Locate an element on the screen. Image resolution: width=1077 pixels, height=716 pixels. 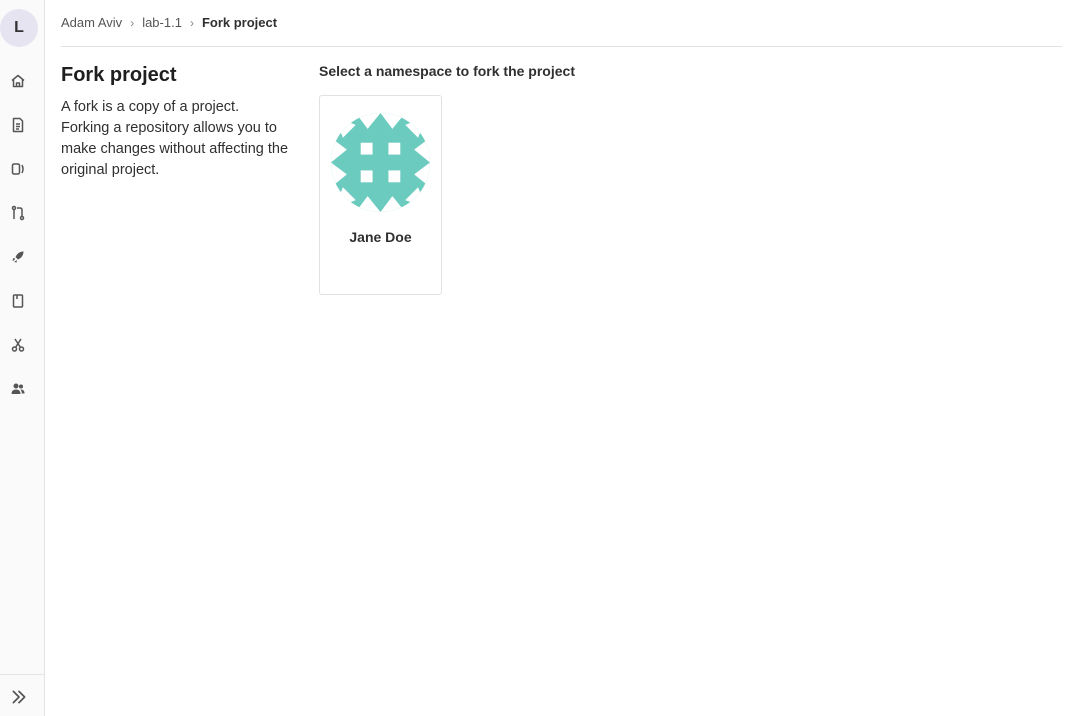
namespace-avatar is located at coordinates (380, 162).